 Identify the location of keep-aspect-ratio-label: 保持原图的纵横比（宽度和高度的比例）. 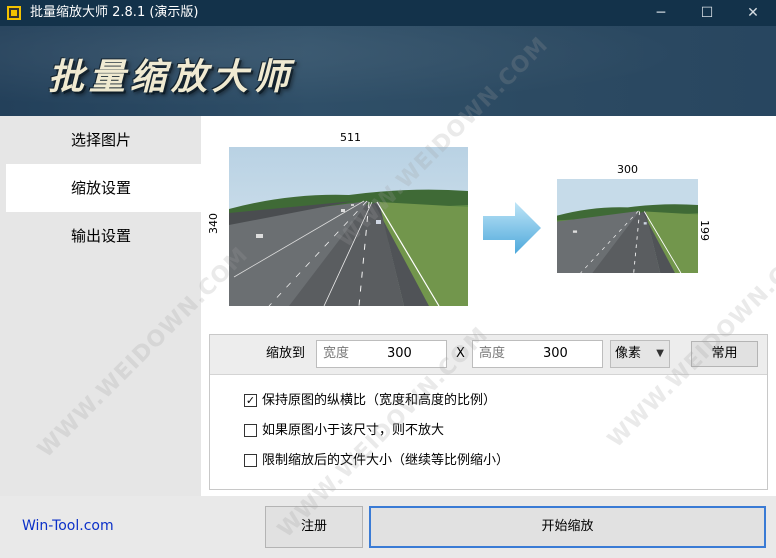
(379, 400).